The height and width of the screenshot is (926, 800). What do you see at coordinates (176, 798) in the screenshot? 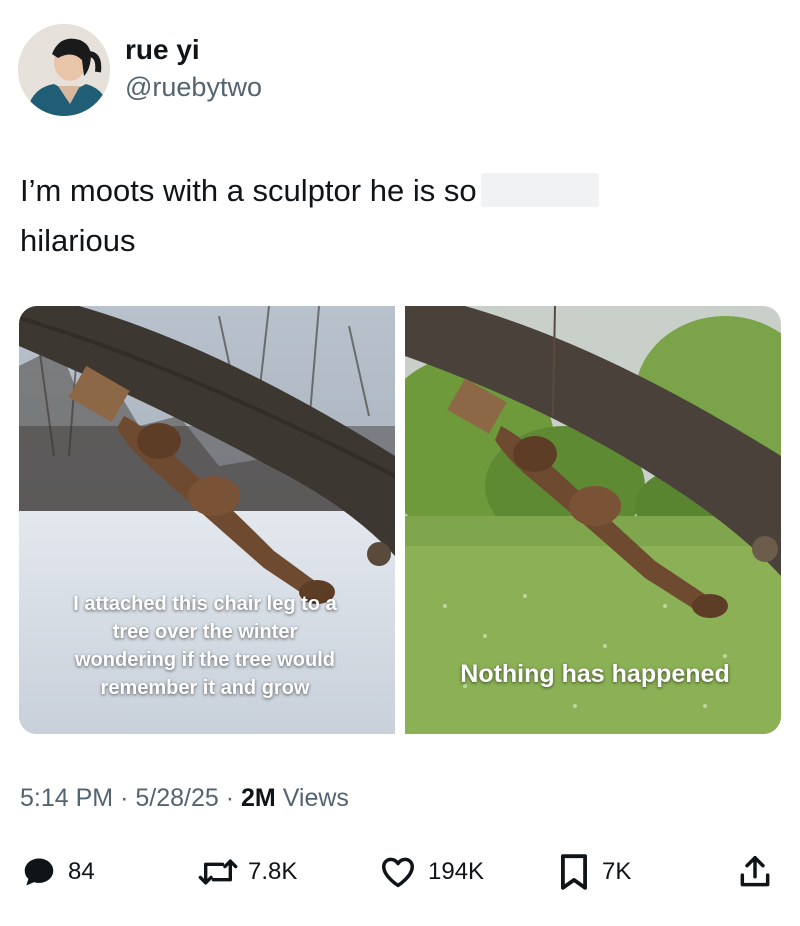
I see `tweet-date: 5/28/25` at bounding box center [176, 798].